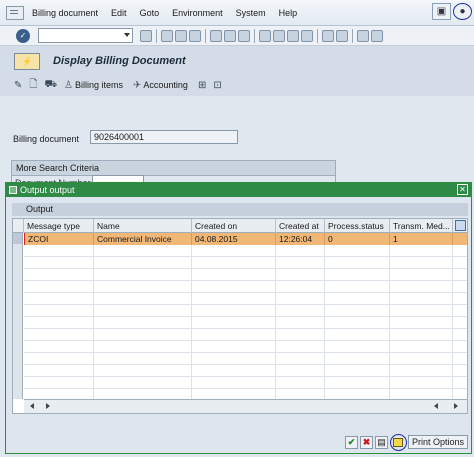 Image resolution: width=474 pixels, height=457 pixels. Describe the element at coordinates (18, 226) in the screenshot. I see `select-all-column` at that location.